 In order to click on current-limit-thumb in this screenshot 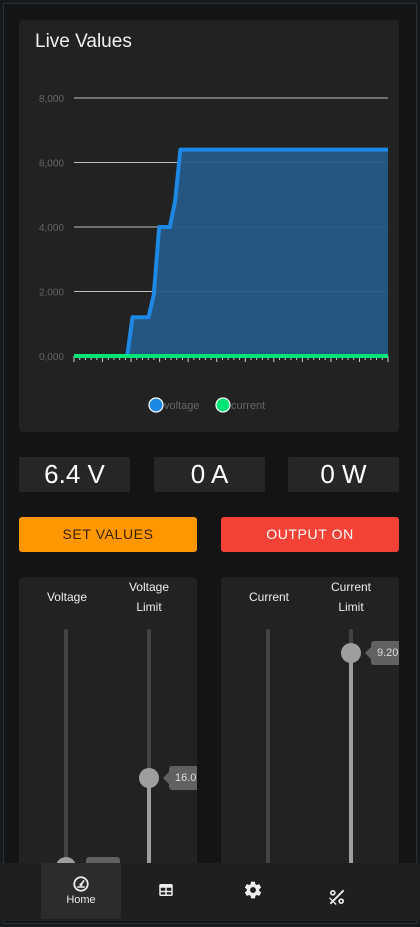, I will do `click(351, 653)`.